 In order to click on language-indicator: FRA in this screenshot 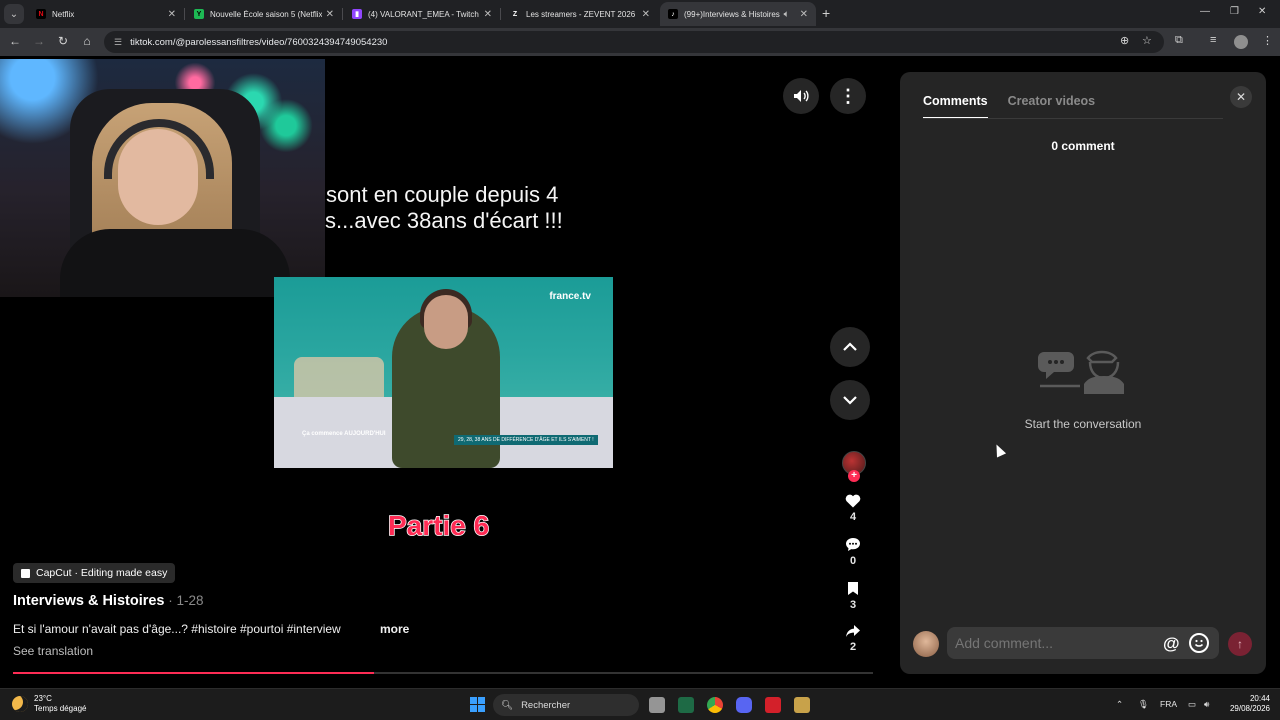, I will do `click(1168, 704)`.